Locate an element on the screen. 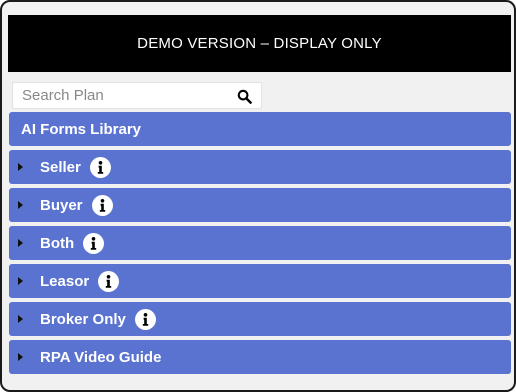 The width and height of the screenshot is (516, 392). category-label: Both is located at coordinates (57, 243).